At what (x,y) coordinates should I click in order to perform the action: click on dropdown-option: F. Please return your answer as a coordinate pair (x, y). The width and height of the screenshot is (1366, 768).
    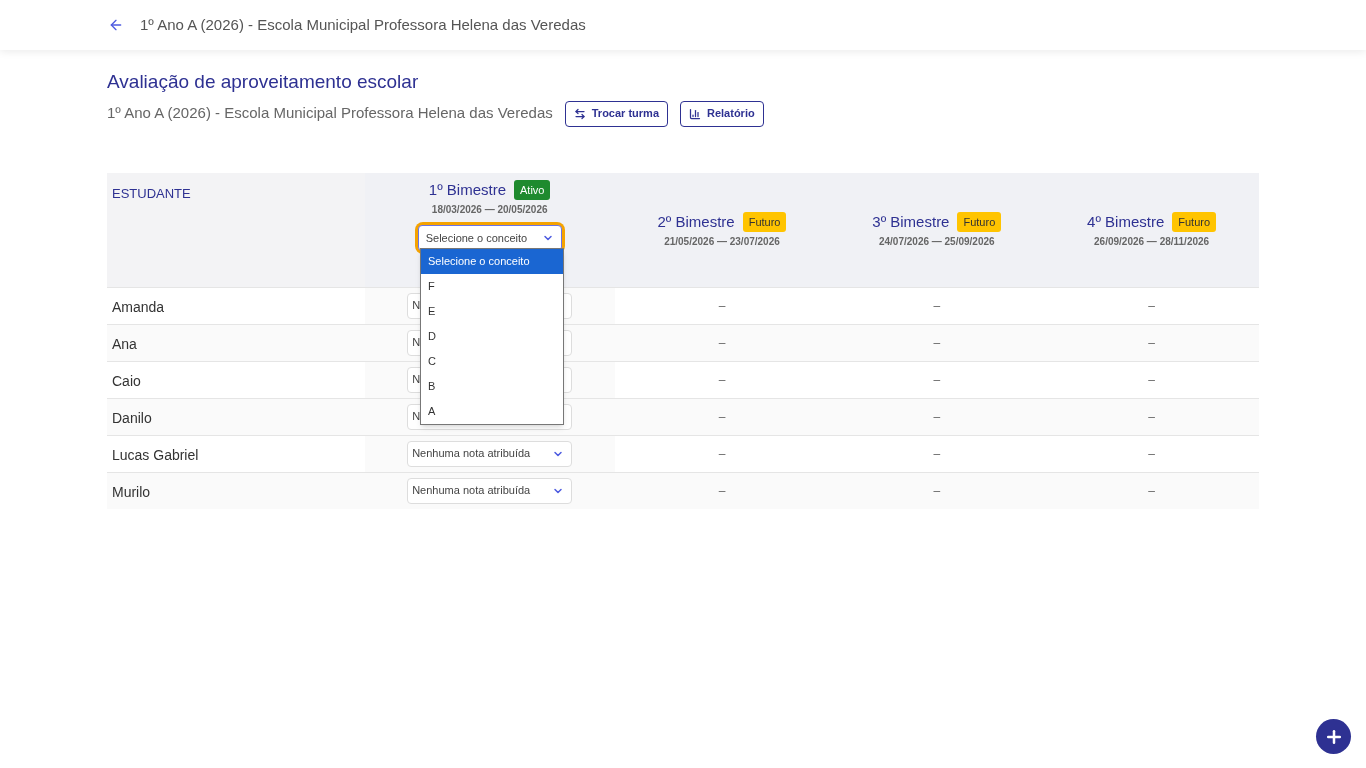
    Looking at the image, I should click on (492, 286).